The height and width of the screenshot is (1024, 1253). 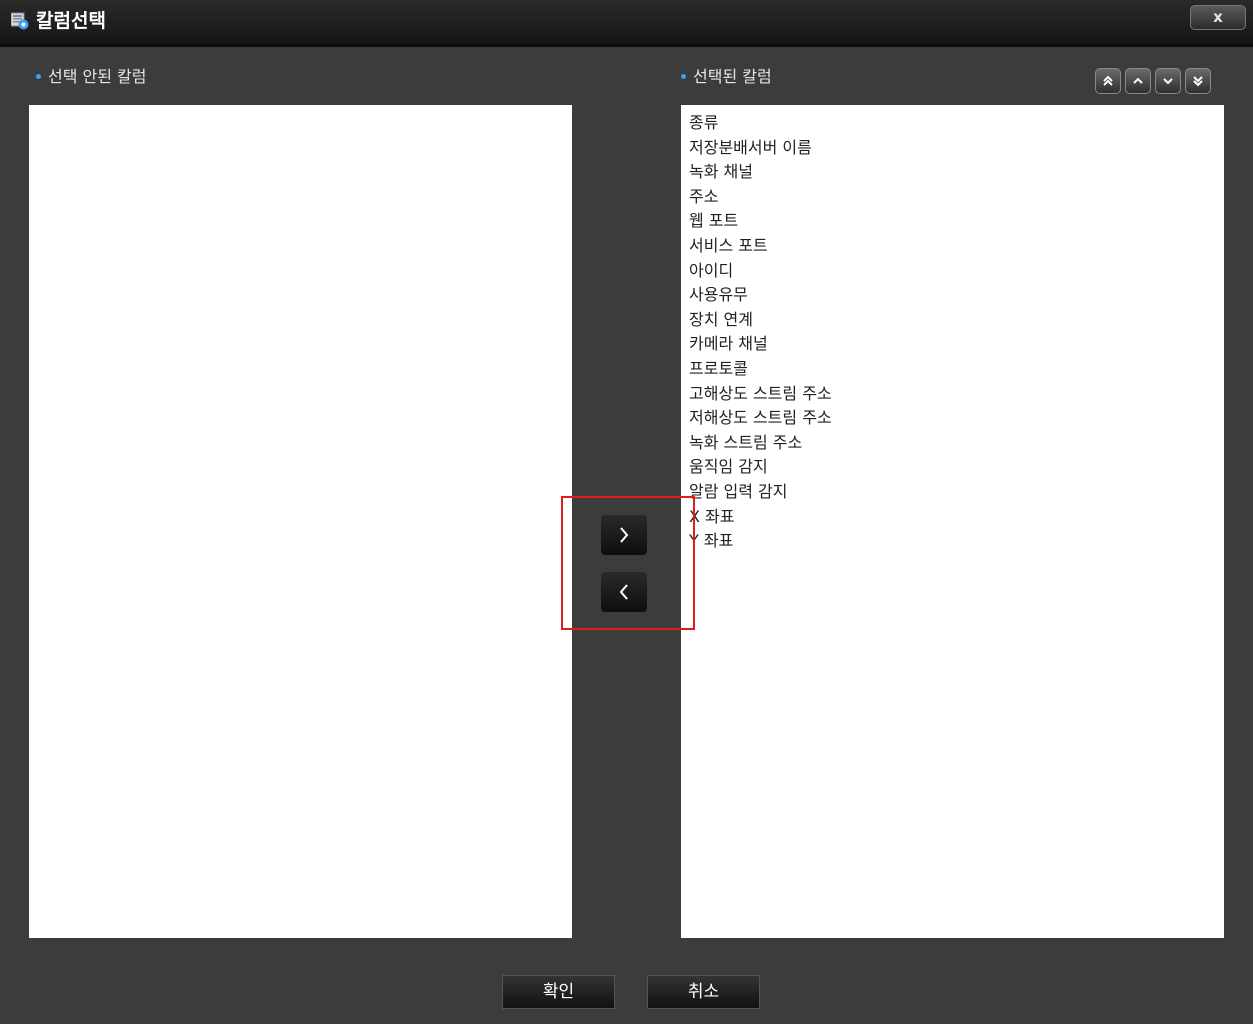 I want to click on list-item: 저해상도 스트림 주소, so click(x=952, y=418).